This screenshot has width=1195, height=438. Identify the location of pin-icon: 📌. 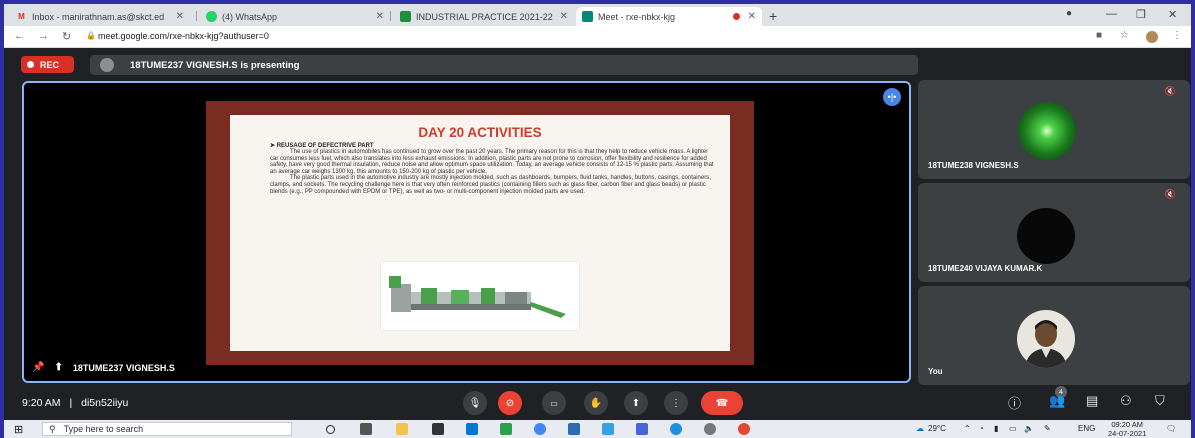
(38, 367).